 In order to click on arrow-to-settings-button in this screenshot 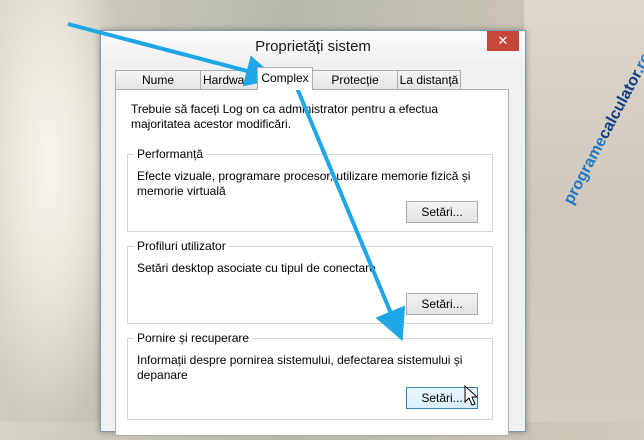, I will do `click(348, 208)`.